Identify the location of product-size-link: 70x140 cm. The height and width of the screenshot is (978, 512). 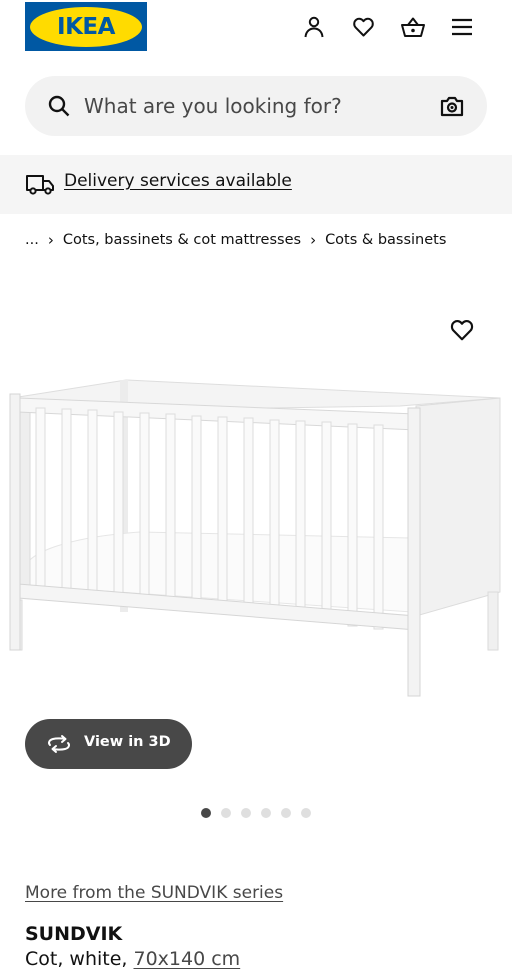
(187, 959).